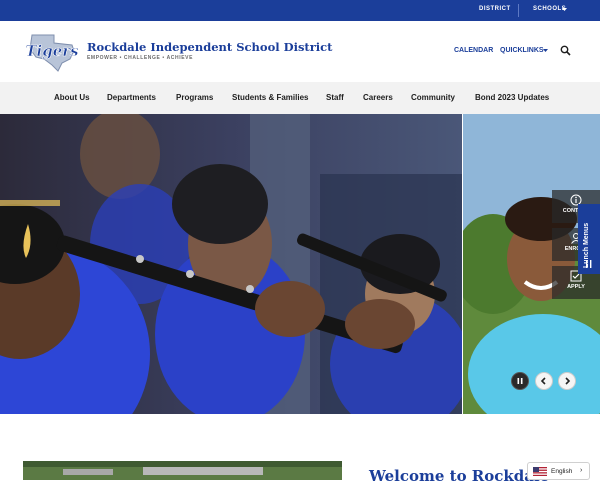  Describe the element at coordinates (300, 10) in the screenshot. I see `utility-bar: DISTRICT SCHOOLS` at that location.